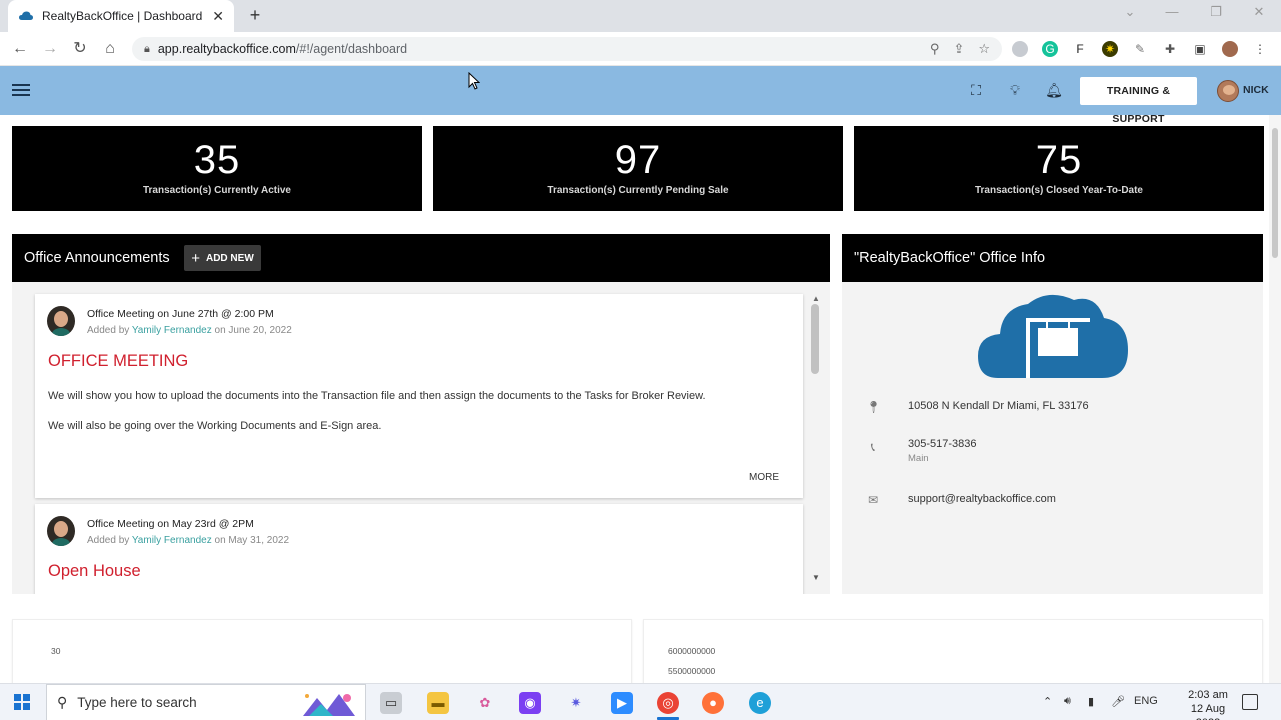 The width and height of the screenshot is (1281, 720). What do you see at coordinates (391, 703) in the screenshot?
I see `file-manager-app-icon: ▭` at bounding box center [391, 703].